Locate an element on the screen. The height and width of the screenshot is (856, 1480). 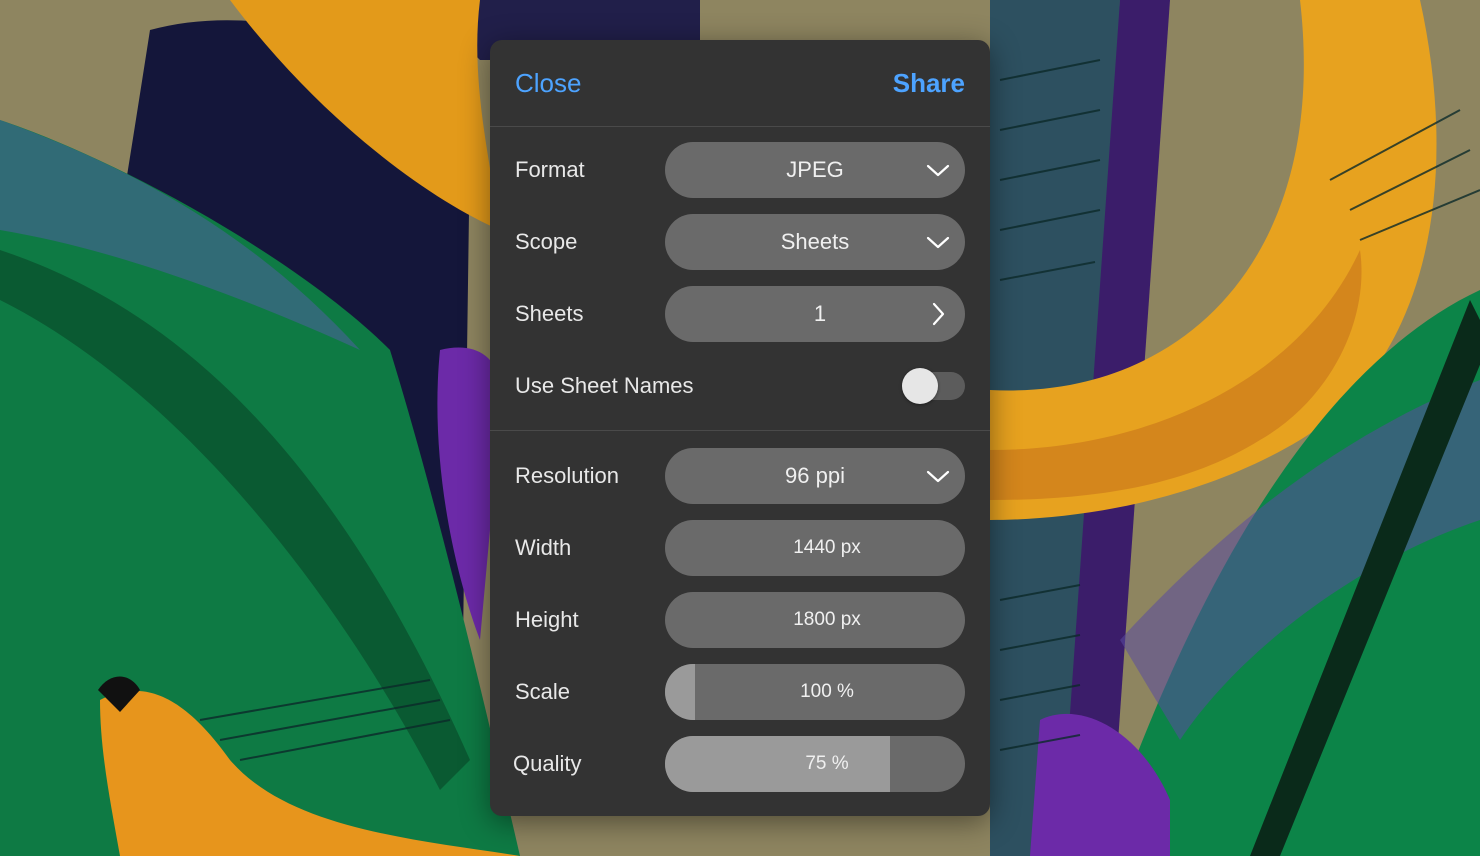
width-field: 1440 px is located at coordinates (815, 548).